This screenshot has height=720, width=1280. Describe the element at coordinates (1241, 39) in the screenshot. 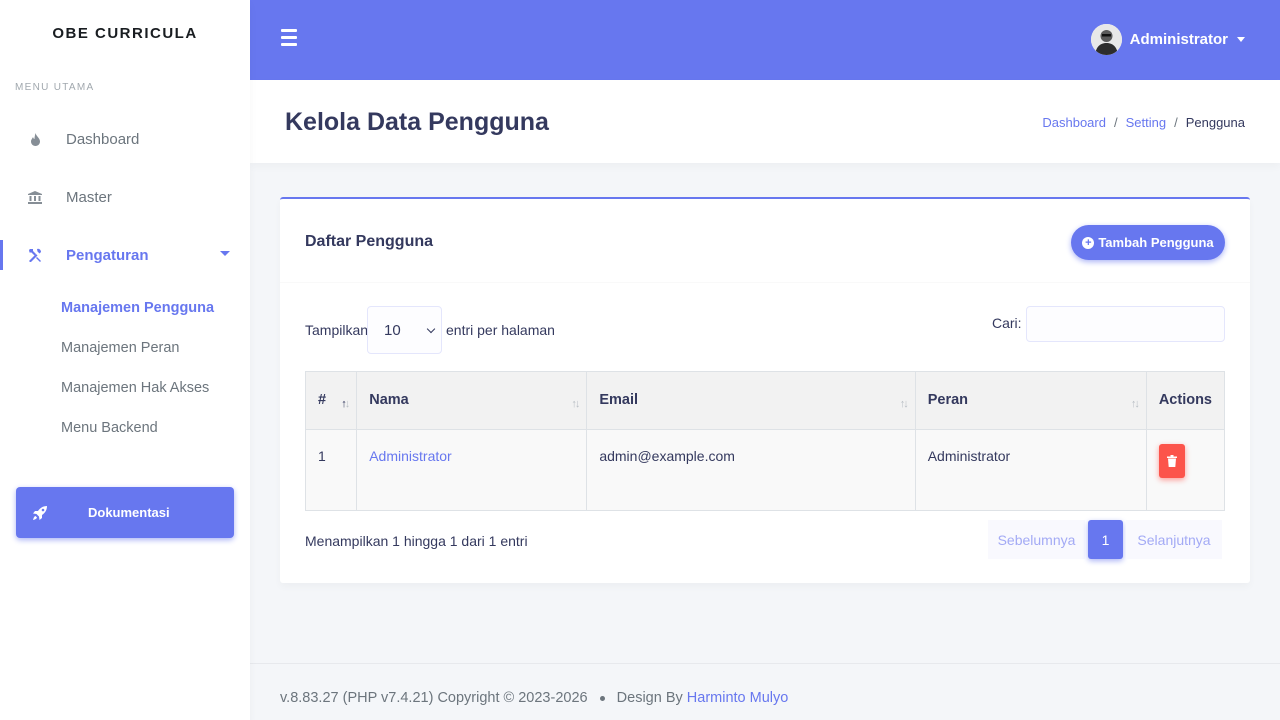

I see `caret-down-icon` at that location.